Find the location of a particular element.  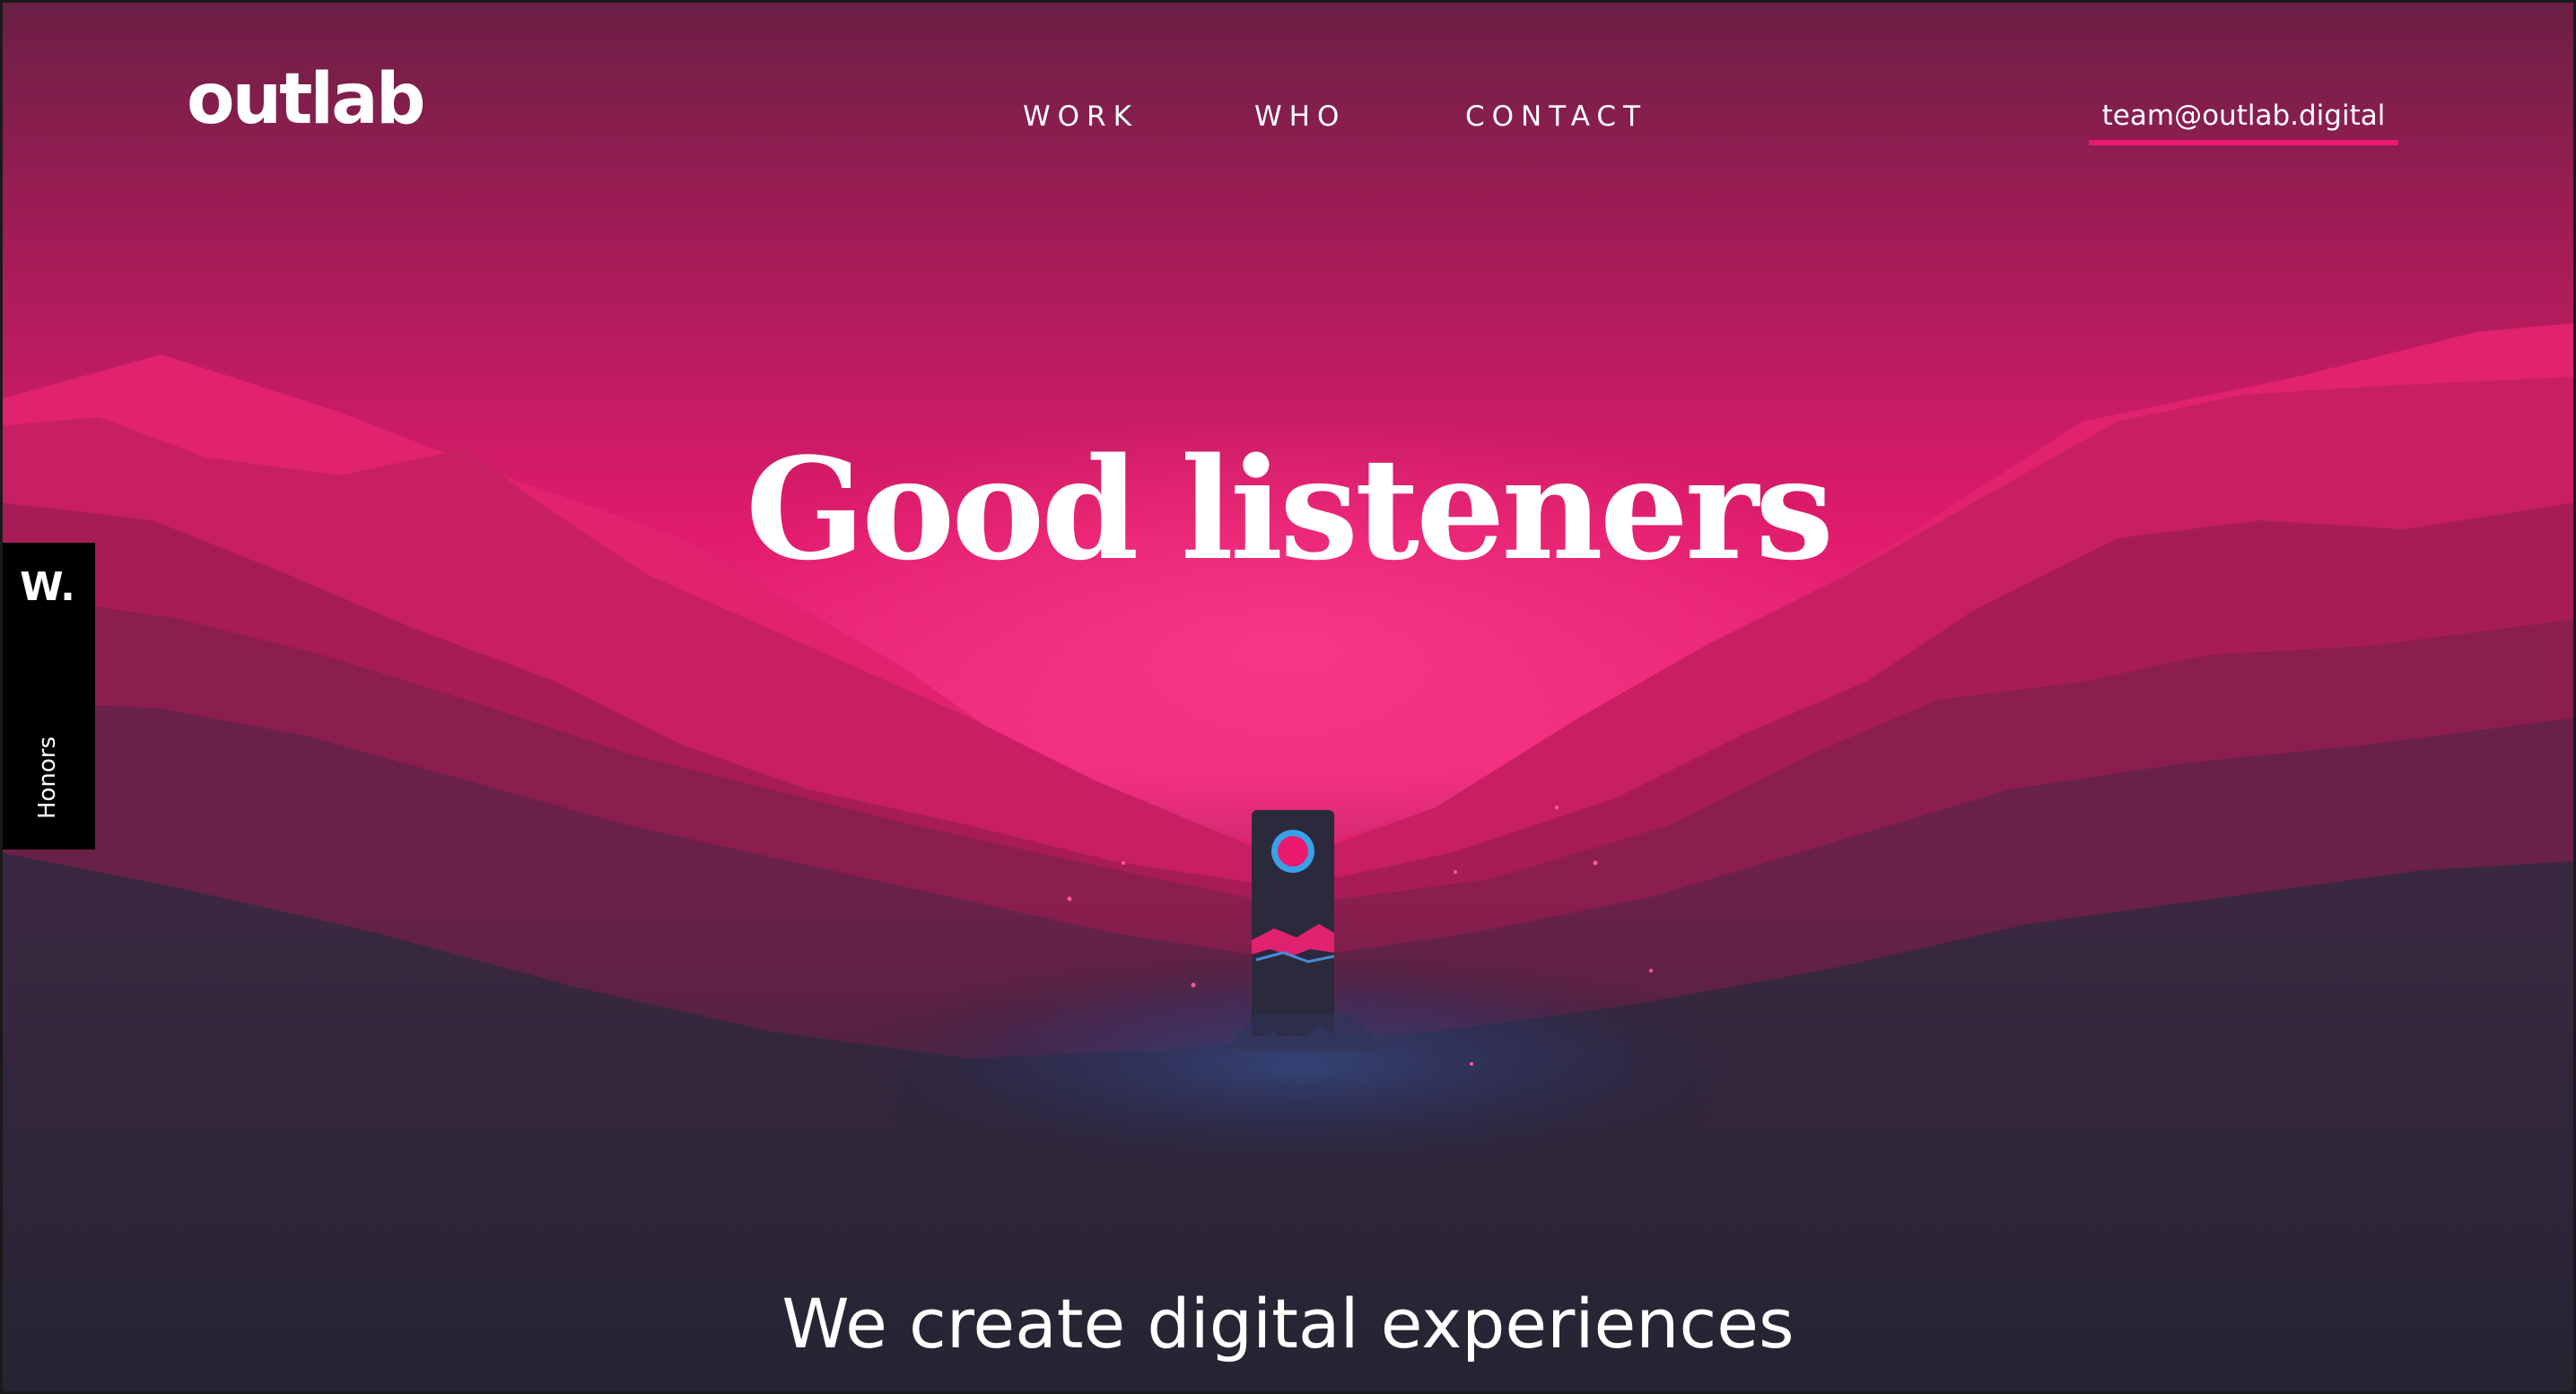

nav-item-contact: CONTACT is located at coordinates (1556, 117).